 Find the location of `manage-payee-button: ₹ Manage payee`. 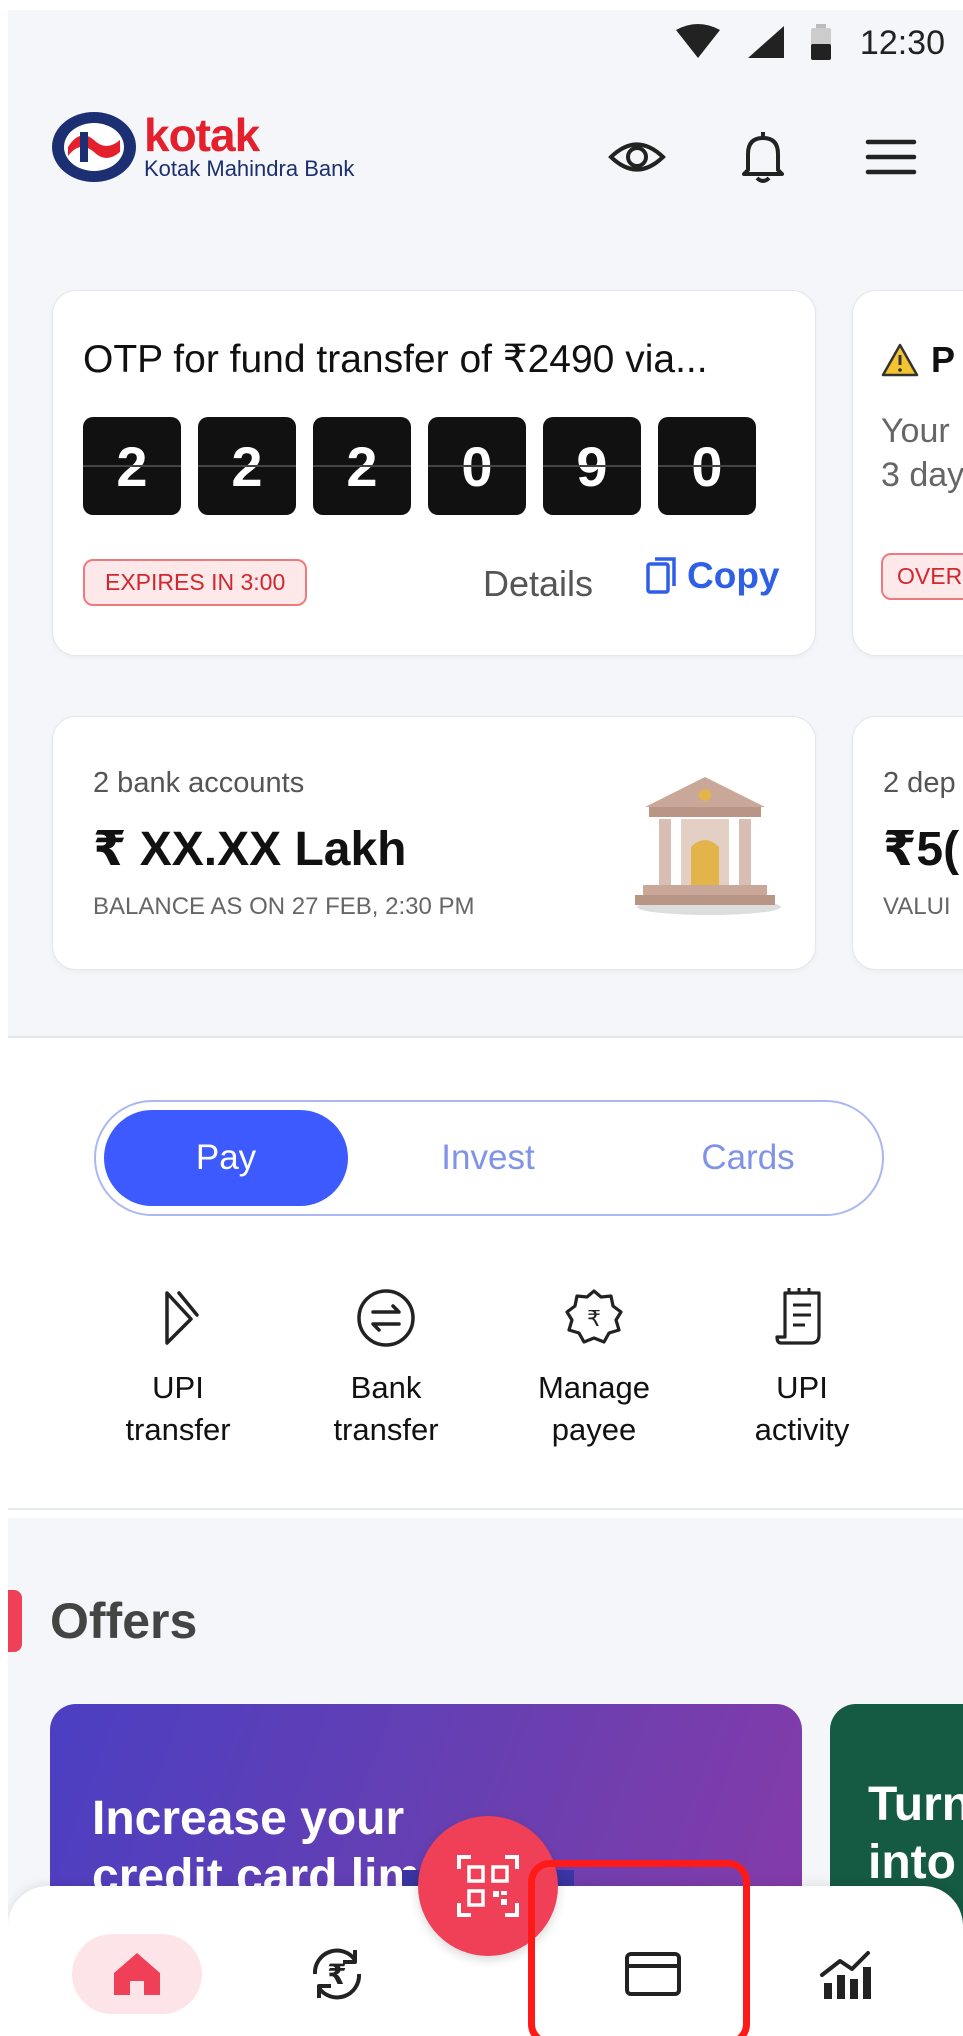

manage-payee-button: ₹ Manage payee is located at coordinates (594, 1368).